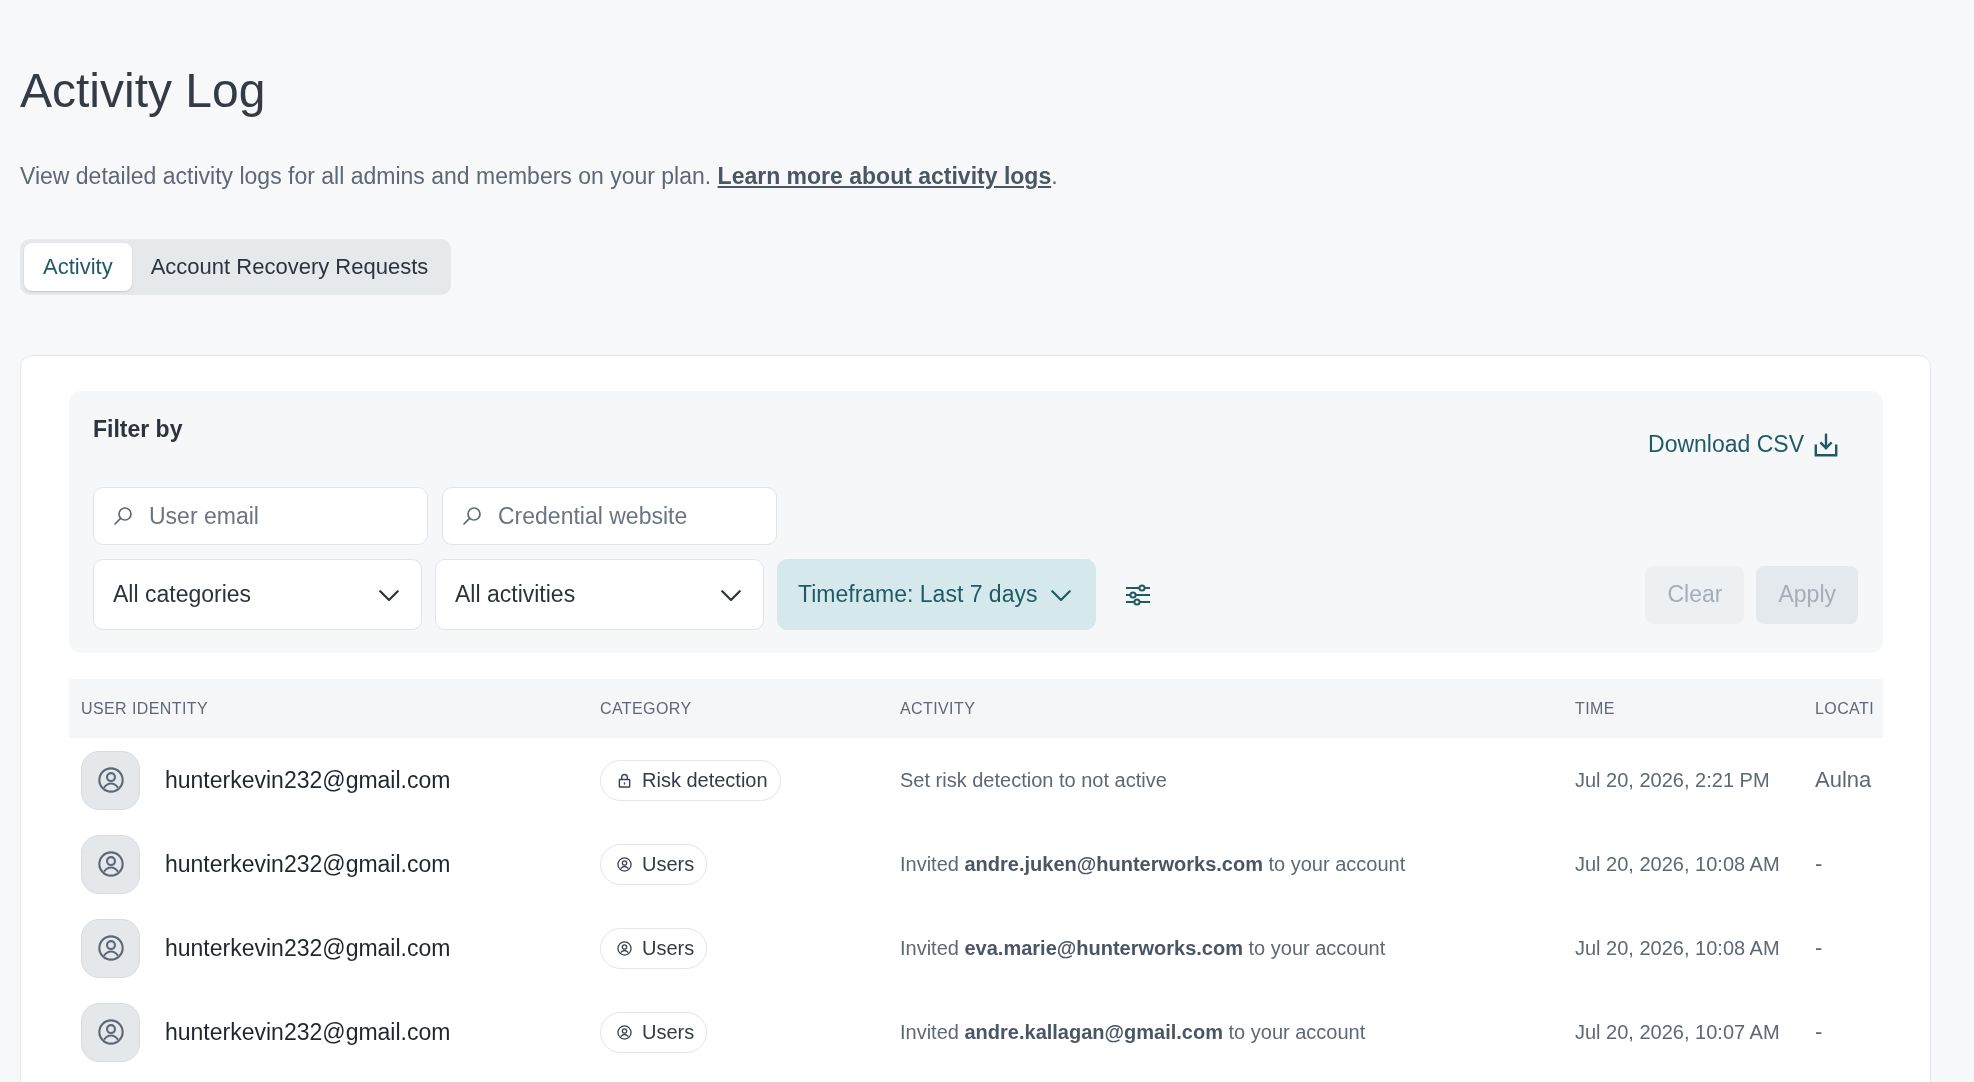 The height and width of the screenshot is (1082, 1974). Describe the element at coordinates (257, 594) in the screenshot. I see `dropdown: All categories` at that location.